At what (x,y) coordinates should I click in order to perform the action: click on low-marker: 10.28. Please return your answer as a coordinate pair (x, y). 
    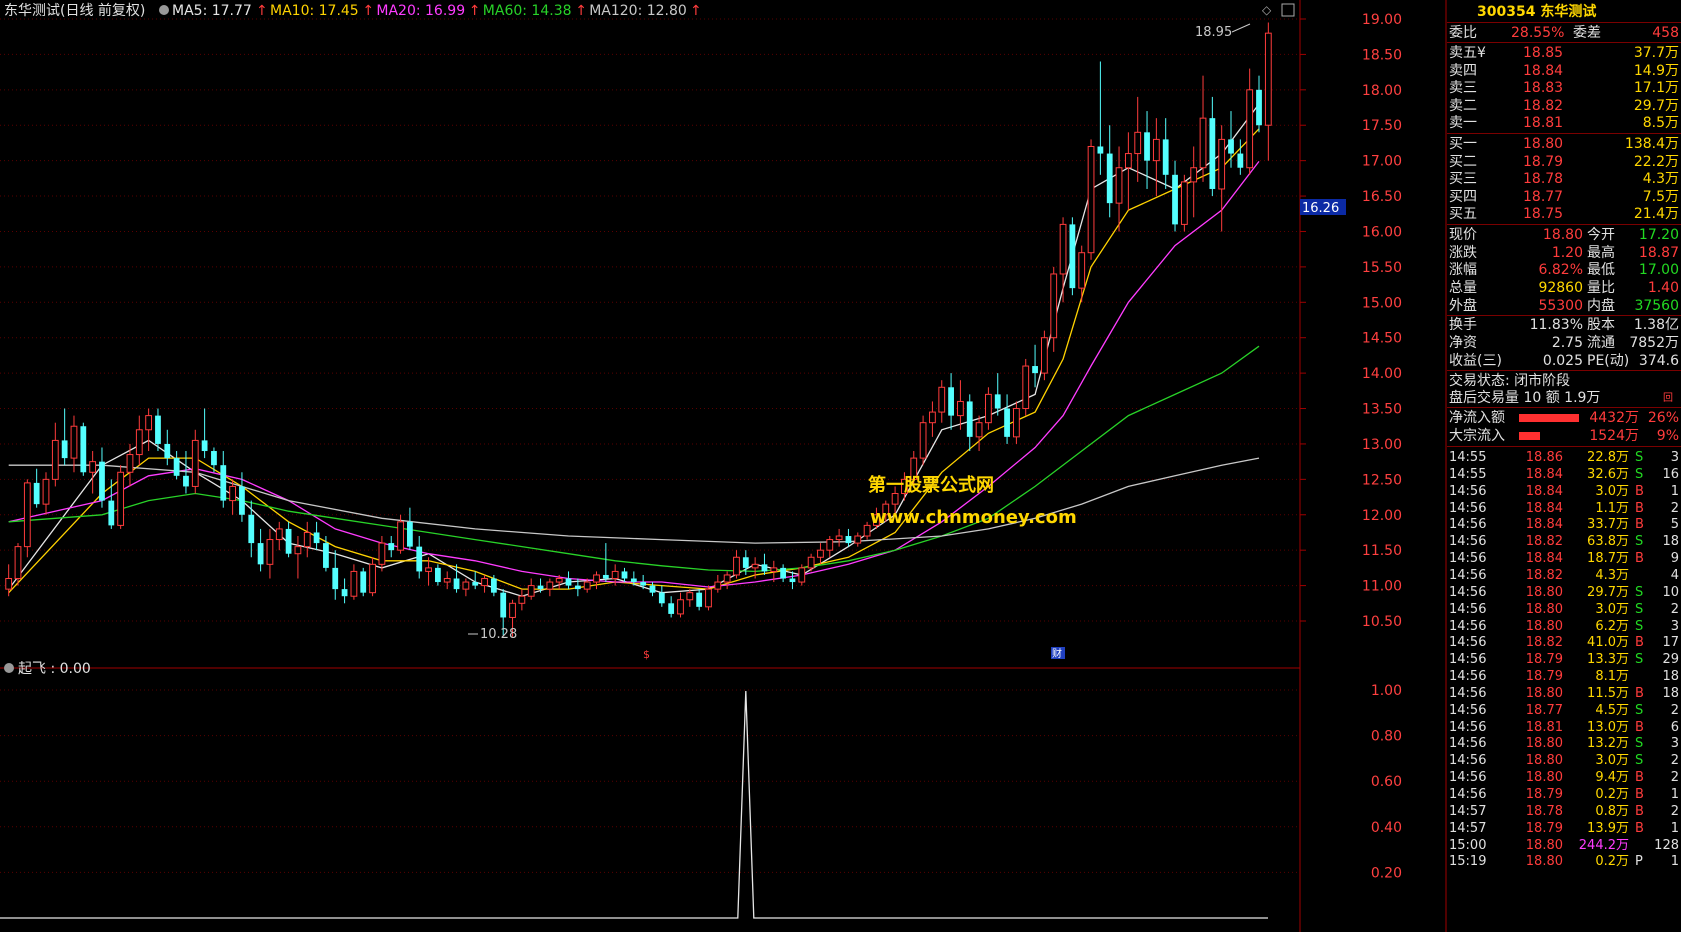
    Looking at the image, I should click on (498, 634).